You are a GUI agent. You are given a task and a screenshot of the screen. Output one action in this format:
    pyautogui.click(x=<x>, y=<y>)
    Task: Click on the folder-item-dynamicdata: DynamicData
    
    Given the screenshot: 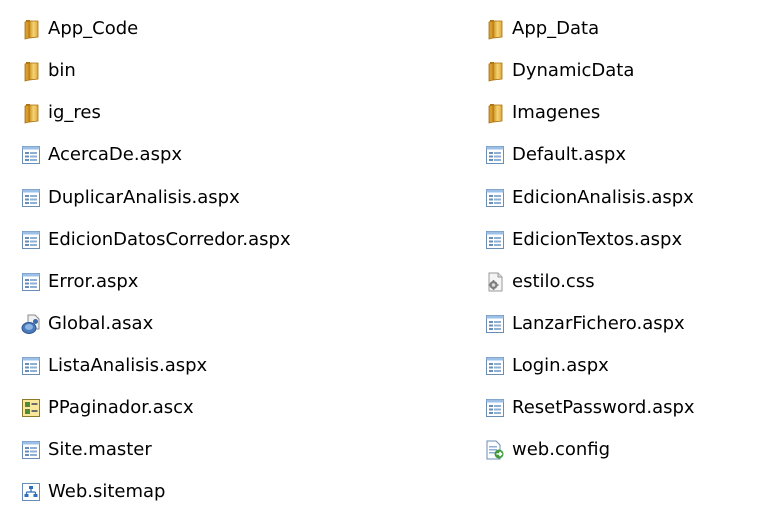 What is the action you would take?
    pyautogui.click(x=559, y=71)
    